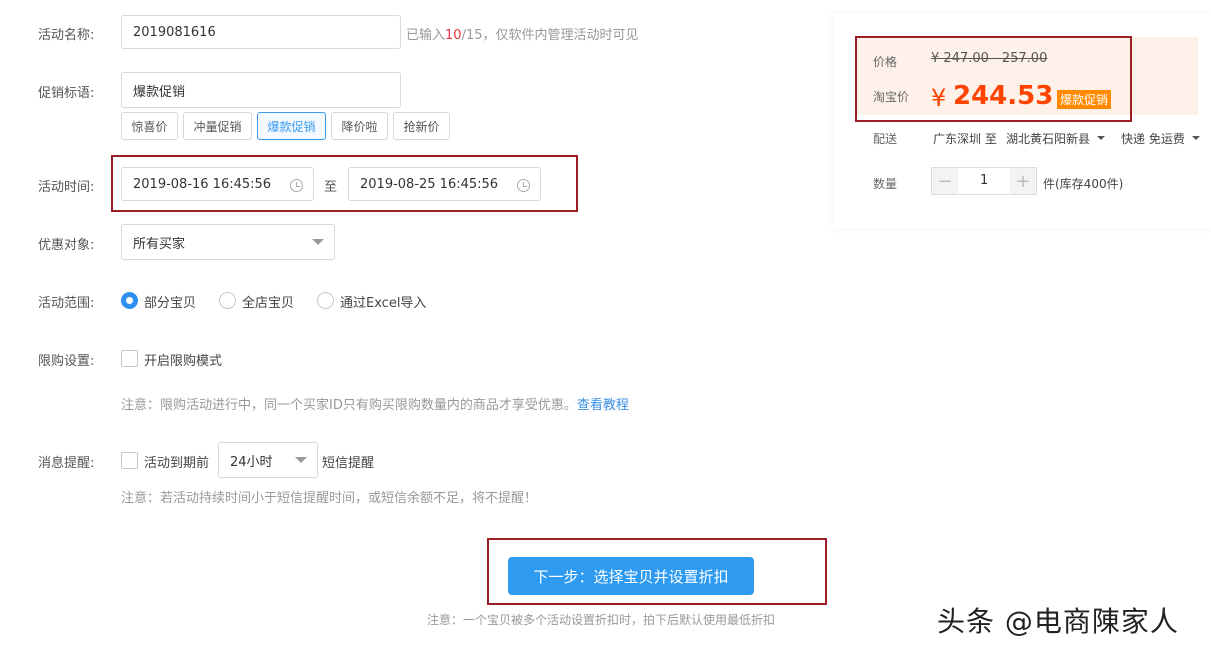  I want to click on highlight-box-time, so click(344, 183).